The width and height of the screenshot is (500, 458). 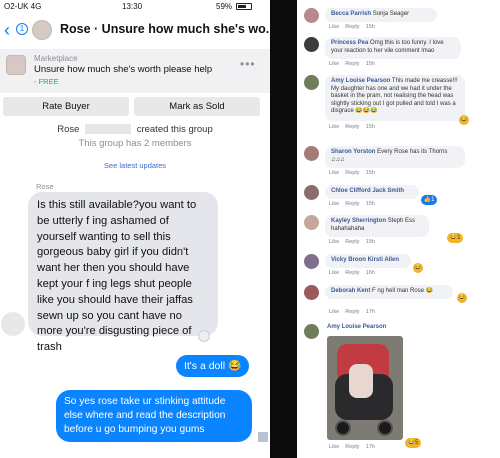 I want to click on comment-bubble: Vicky Broon Kirsti Allen, so click(x=368, y=261).